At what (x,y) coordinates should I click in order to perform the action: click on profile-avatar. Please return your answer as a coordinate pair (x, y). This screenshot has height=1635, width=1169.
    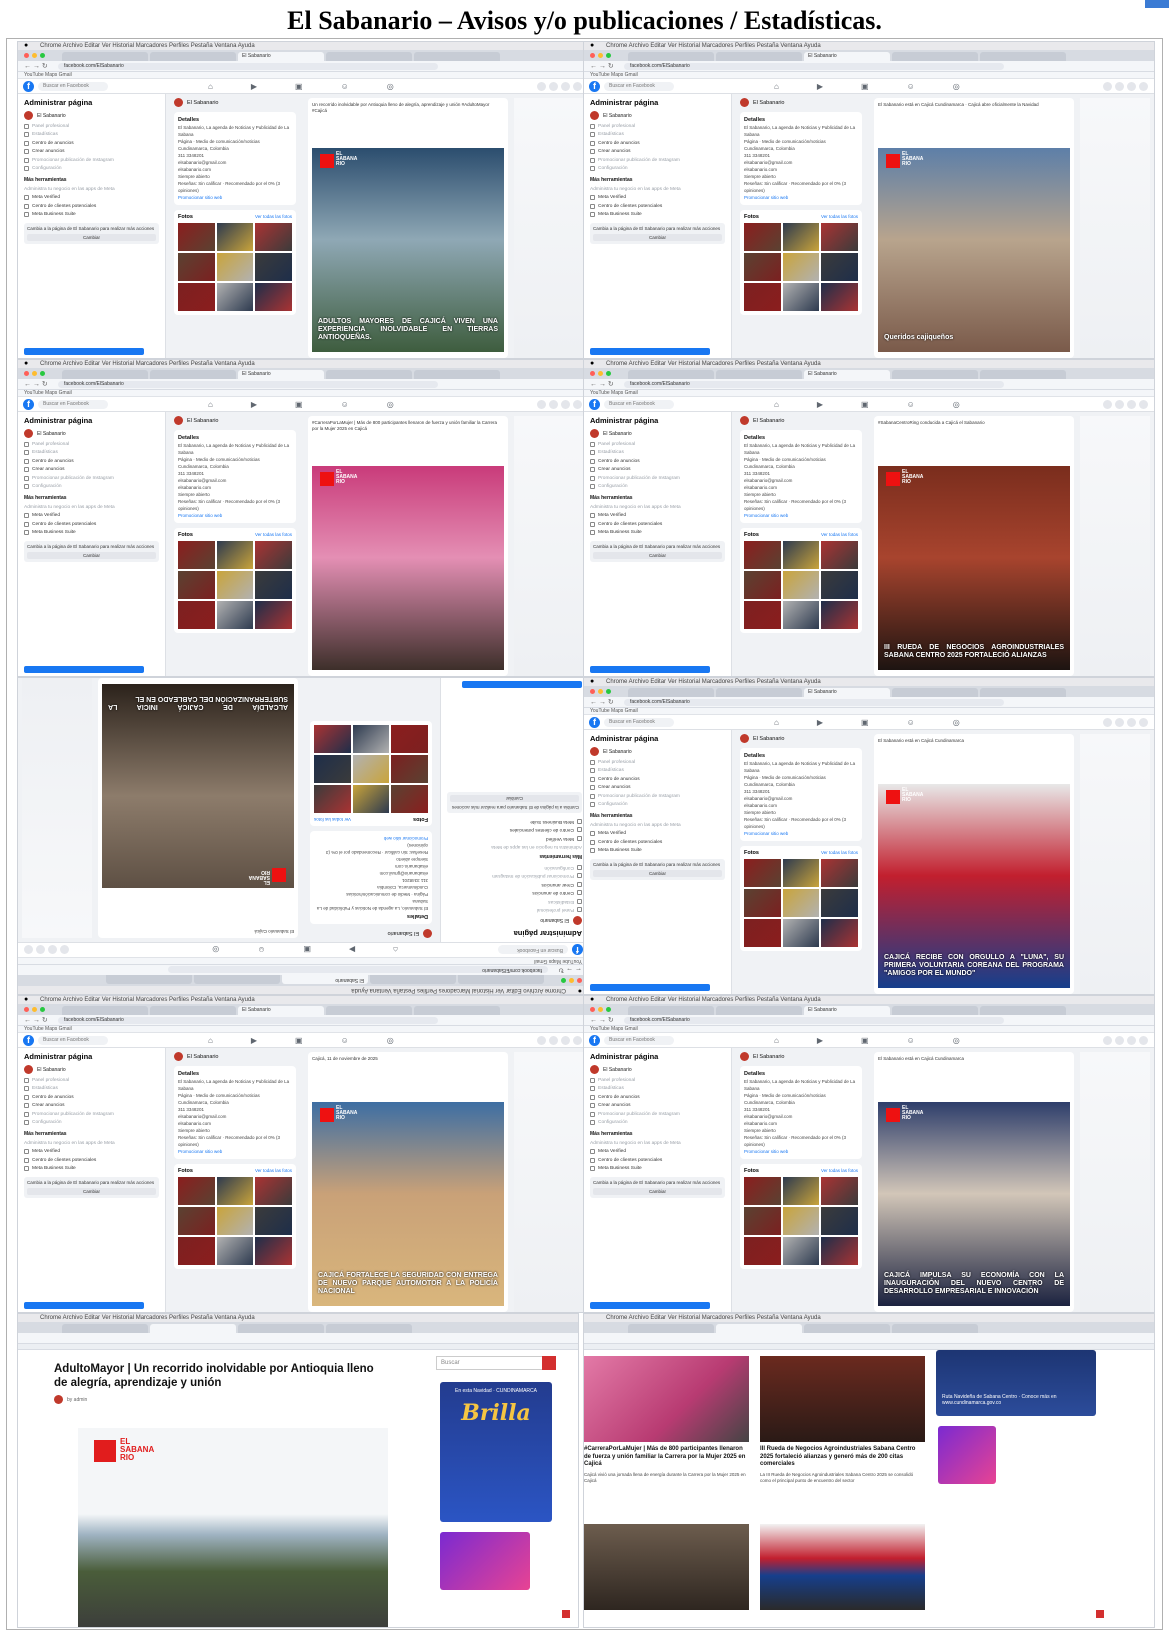
    Looking at the image, I should click on (1143, 1040).